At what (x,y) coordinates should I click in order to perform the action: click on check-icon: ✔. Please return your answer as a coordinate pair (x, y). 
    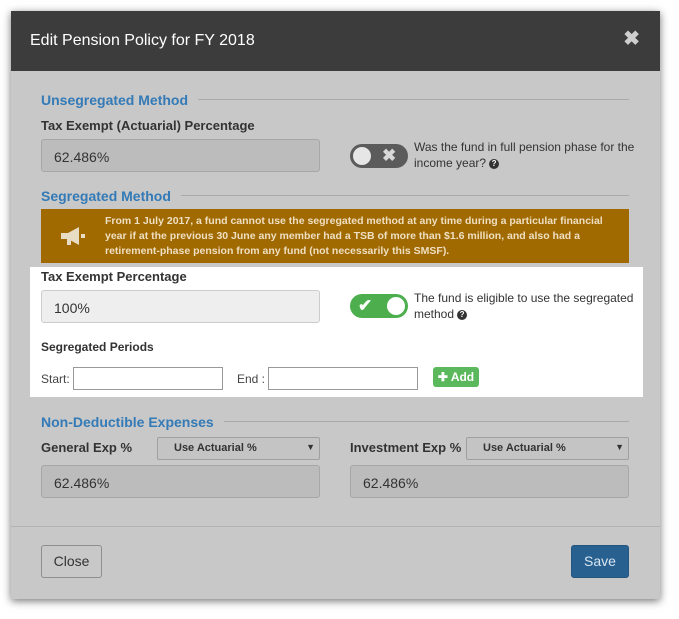
    Looking at the image, I should click on (365, 305).